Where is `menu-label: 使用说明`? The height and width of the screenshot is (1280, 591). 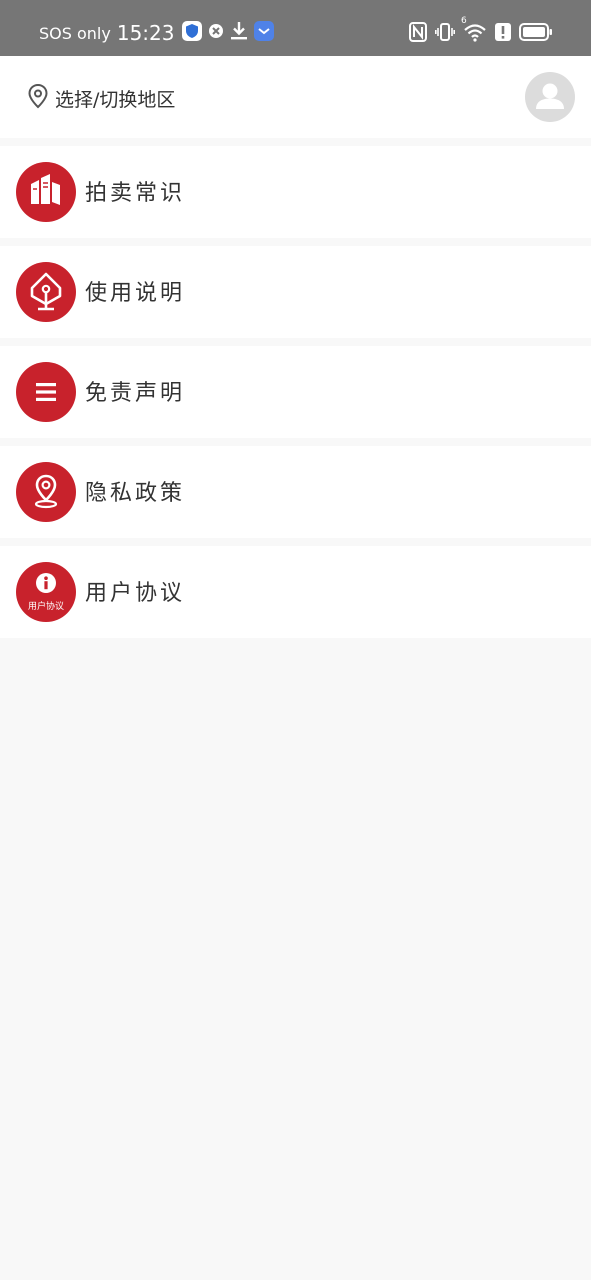 menu-label: 使用说明 is located at coordinates (135, 293).